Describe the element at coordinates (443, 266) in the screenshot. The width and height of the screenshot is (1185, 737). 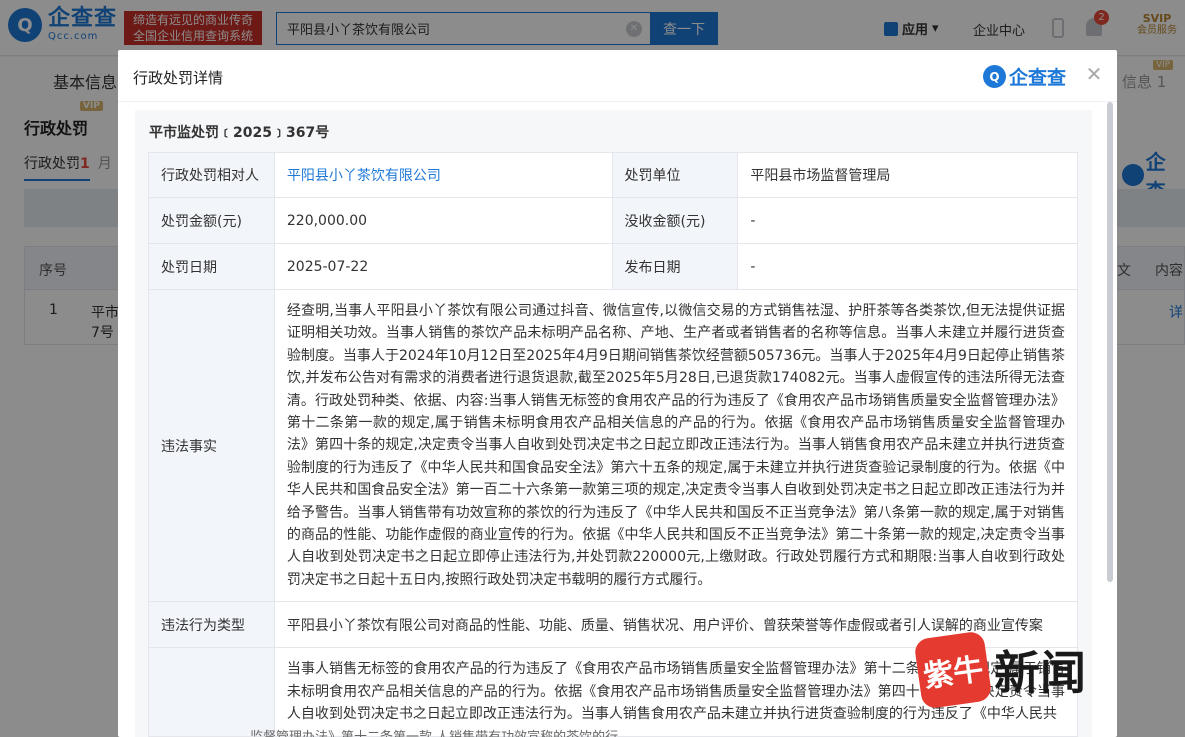
I see `date-value: 2025-07-22` at that location.